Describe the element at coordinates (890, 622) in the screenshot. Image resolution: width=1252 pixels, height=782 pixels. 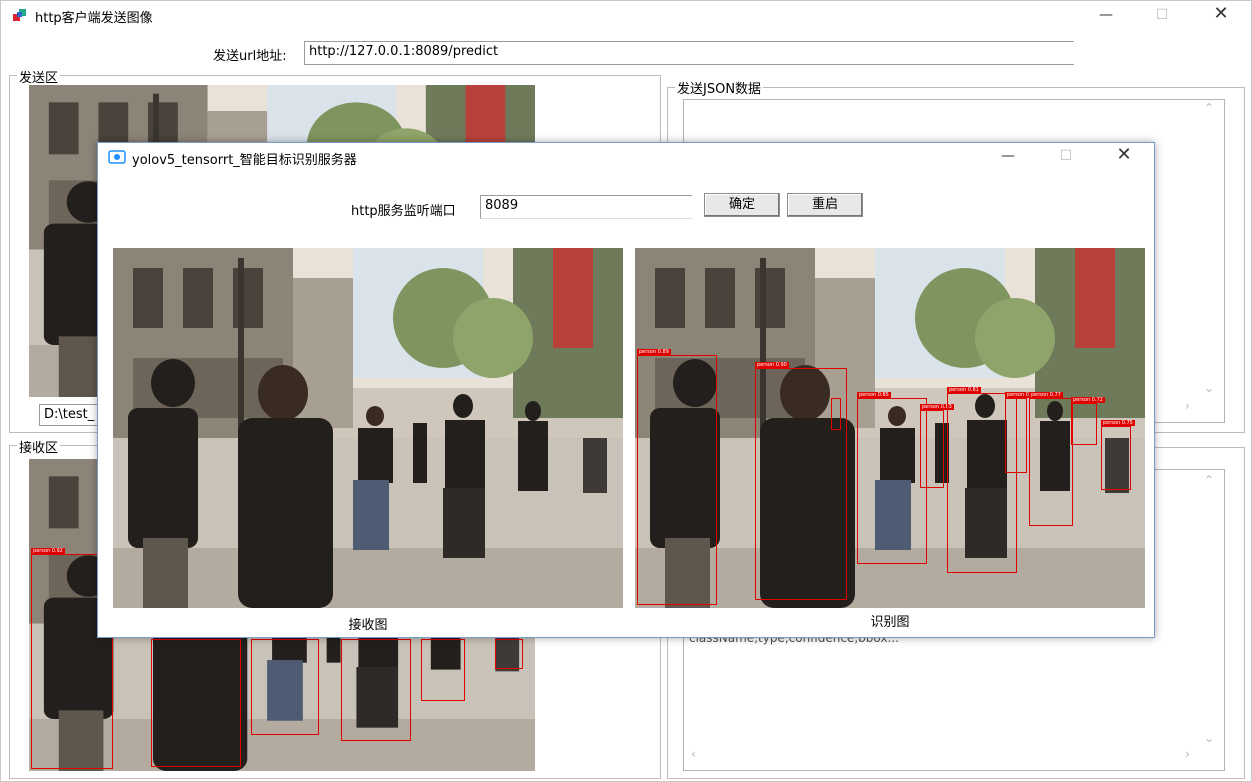
I see `recognized-caption: 识别图` at that location.